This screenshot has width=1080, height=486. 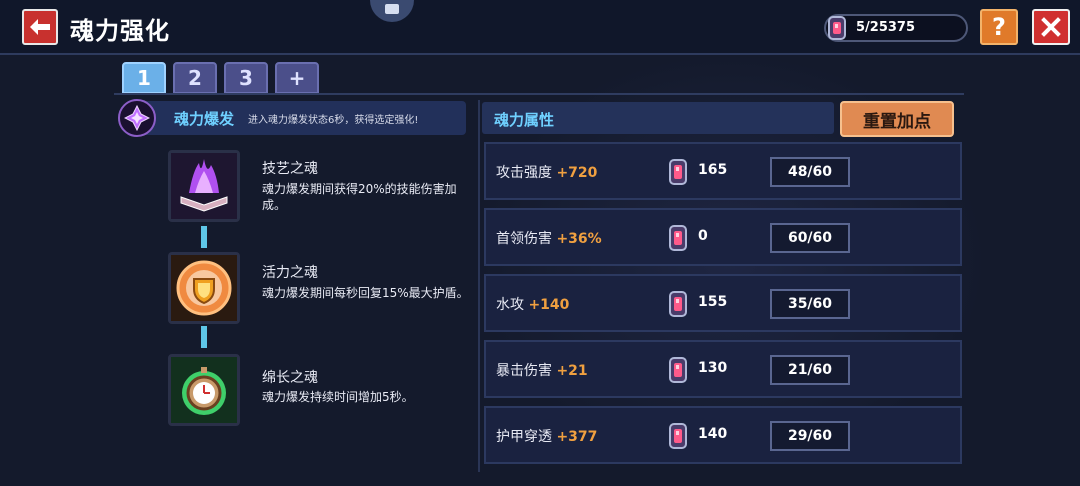 What do you see at coordinates (204, 186) in the screenshot?
I see `purple-flame-book-icon` at bounding box center [204, 186].